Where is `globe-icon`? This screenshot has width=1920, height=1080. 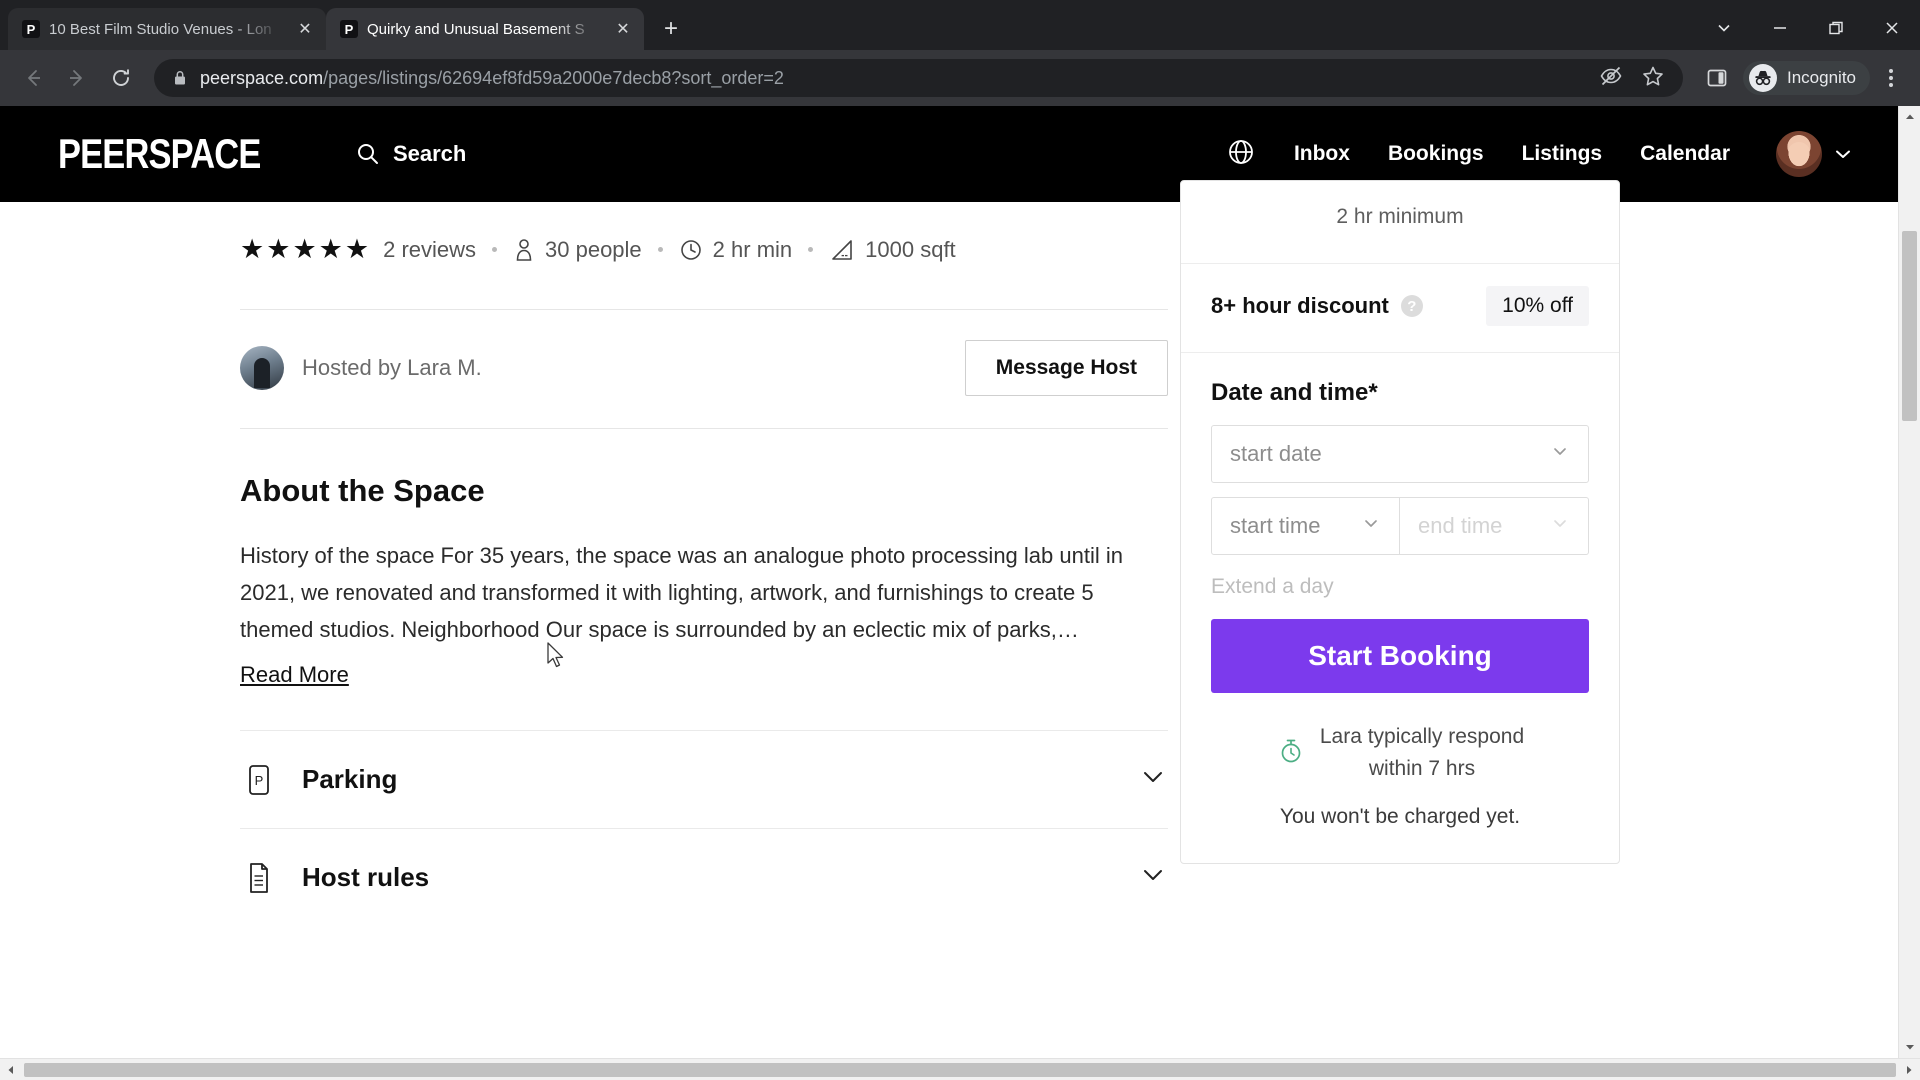
globe-icon is located at coordinates (1241, 154).